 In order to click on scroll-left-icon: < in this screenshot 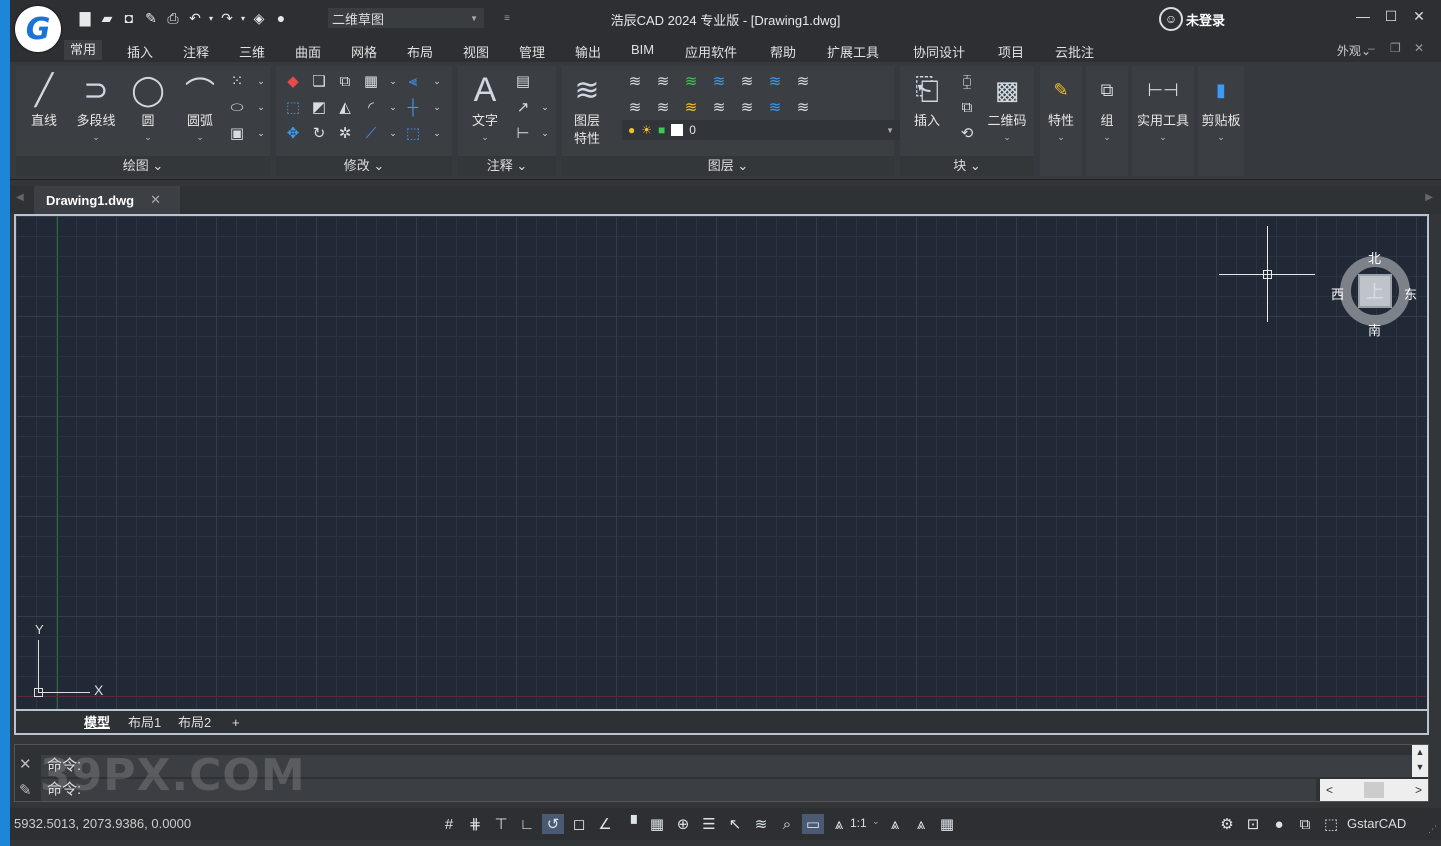, I will do `click(1329, 790)`.